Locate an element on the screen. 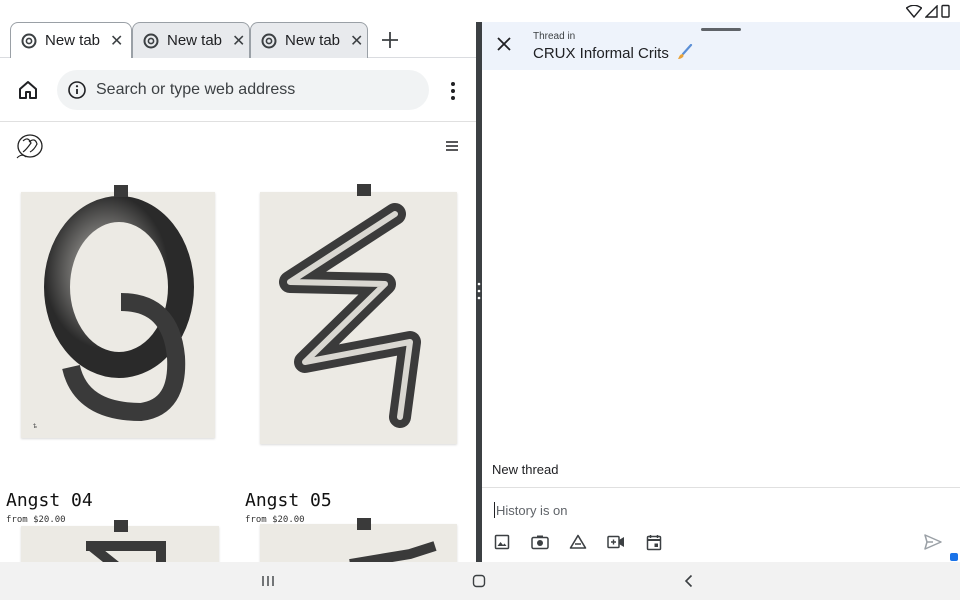  home-icon is located at coordinates (28, 90).